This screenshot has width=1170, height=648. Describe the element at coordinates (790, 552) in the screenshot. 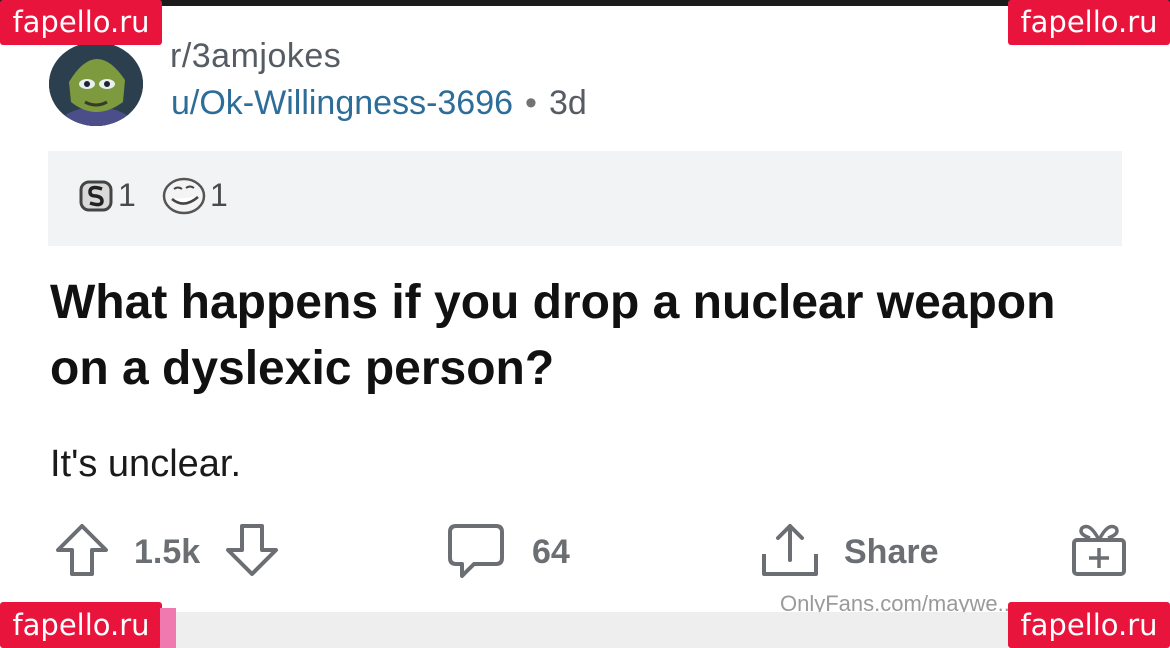

I see `share-icon` at that location.